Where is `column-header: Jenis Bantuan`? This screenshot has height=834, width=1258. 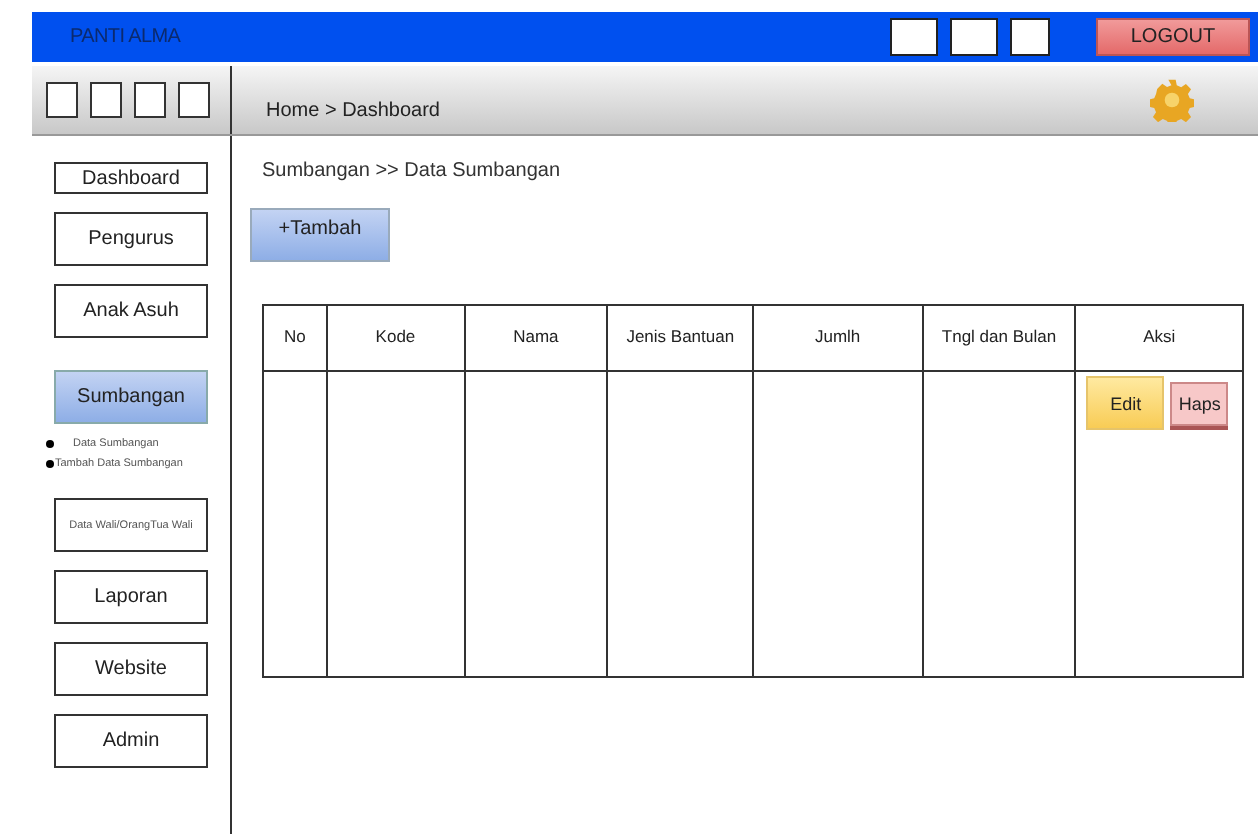 column-header: Jenis Bantuan is located at coordinates (681, 338).